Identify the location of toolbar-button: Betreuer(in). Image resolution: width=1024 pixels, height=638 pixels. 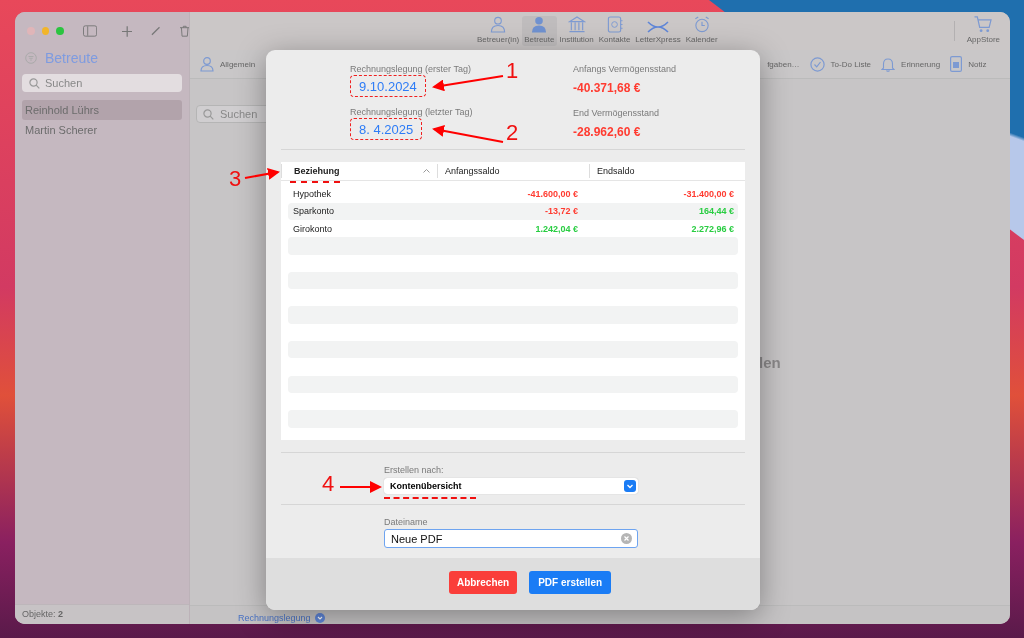
(498, 31).